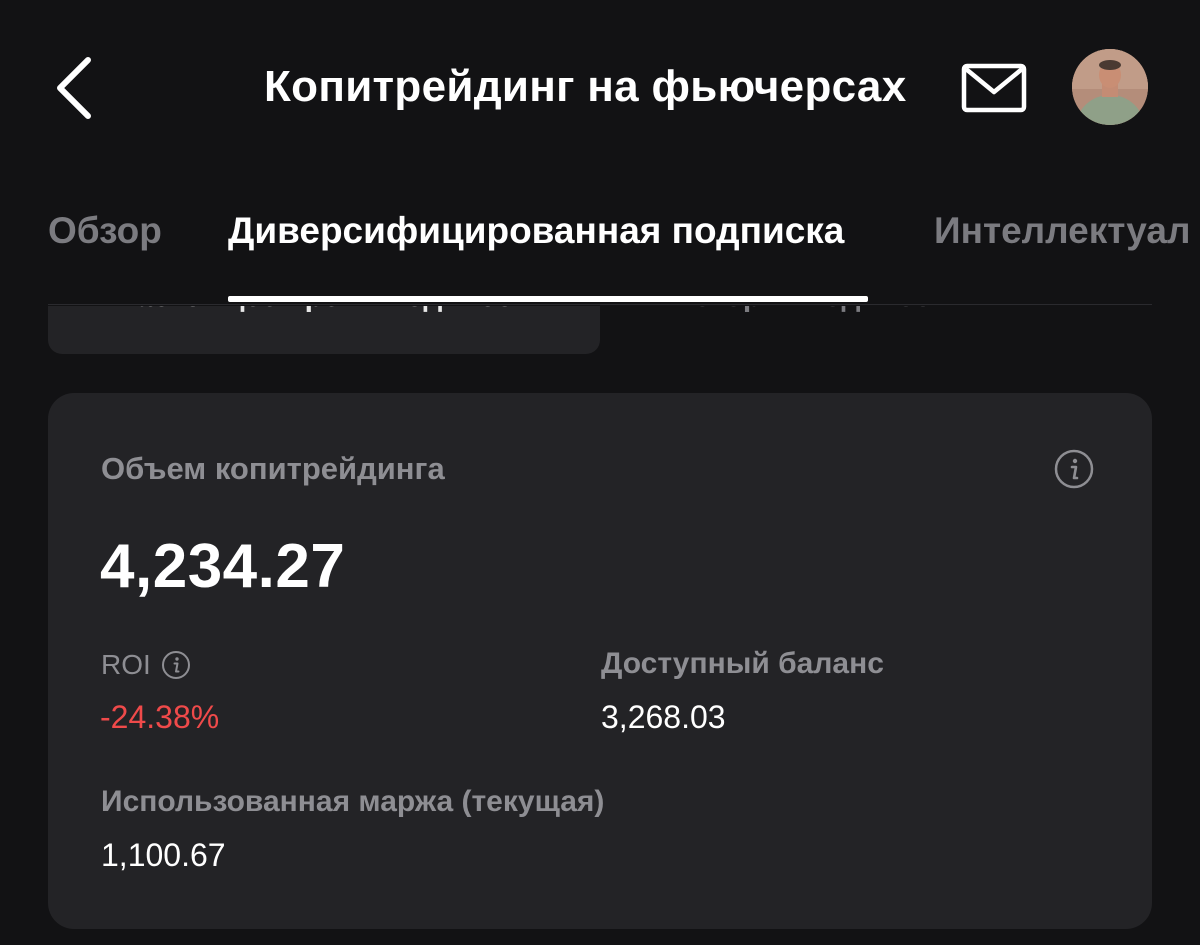 This screenshot has width=1200, height=945. What do you see at coordinates (742, 663) in the screenshot?
I see `available-balance-label: Доступный баланс` at bounding box center [742, 663].